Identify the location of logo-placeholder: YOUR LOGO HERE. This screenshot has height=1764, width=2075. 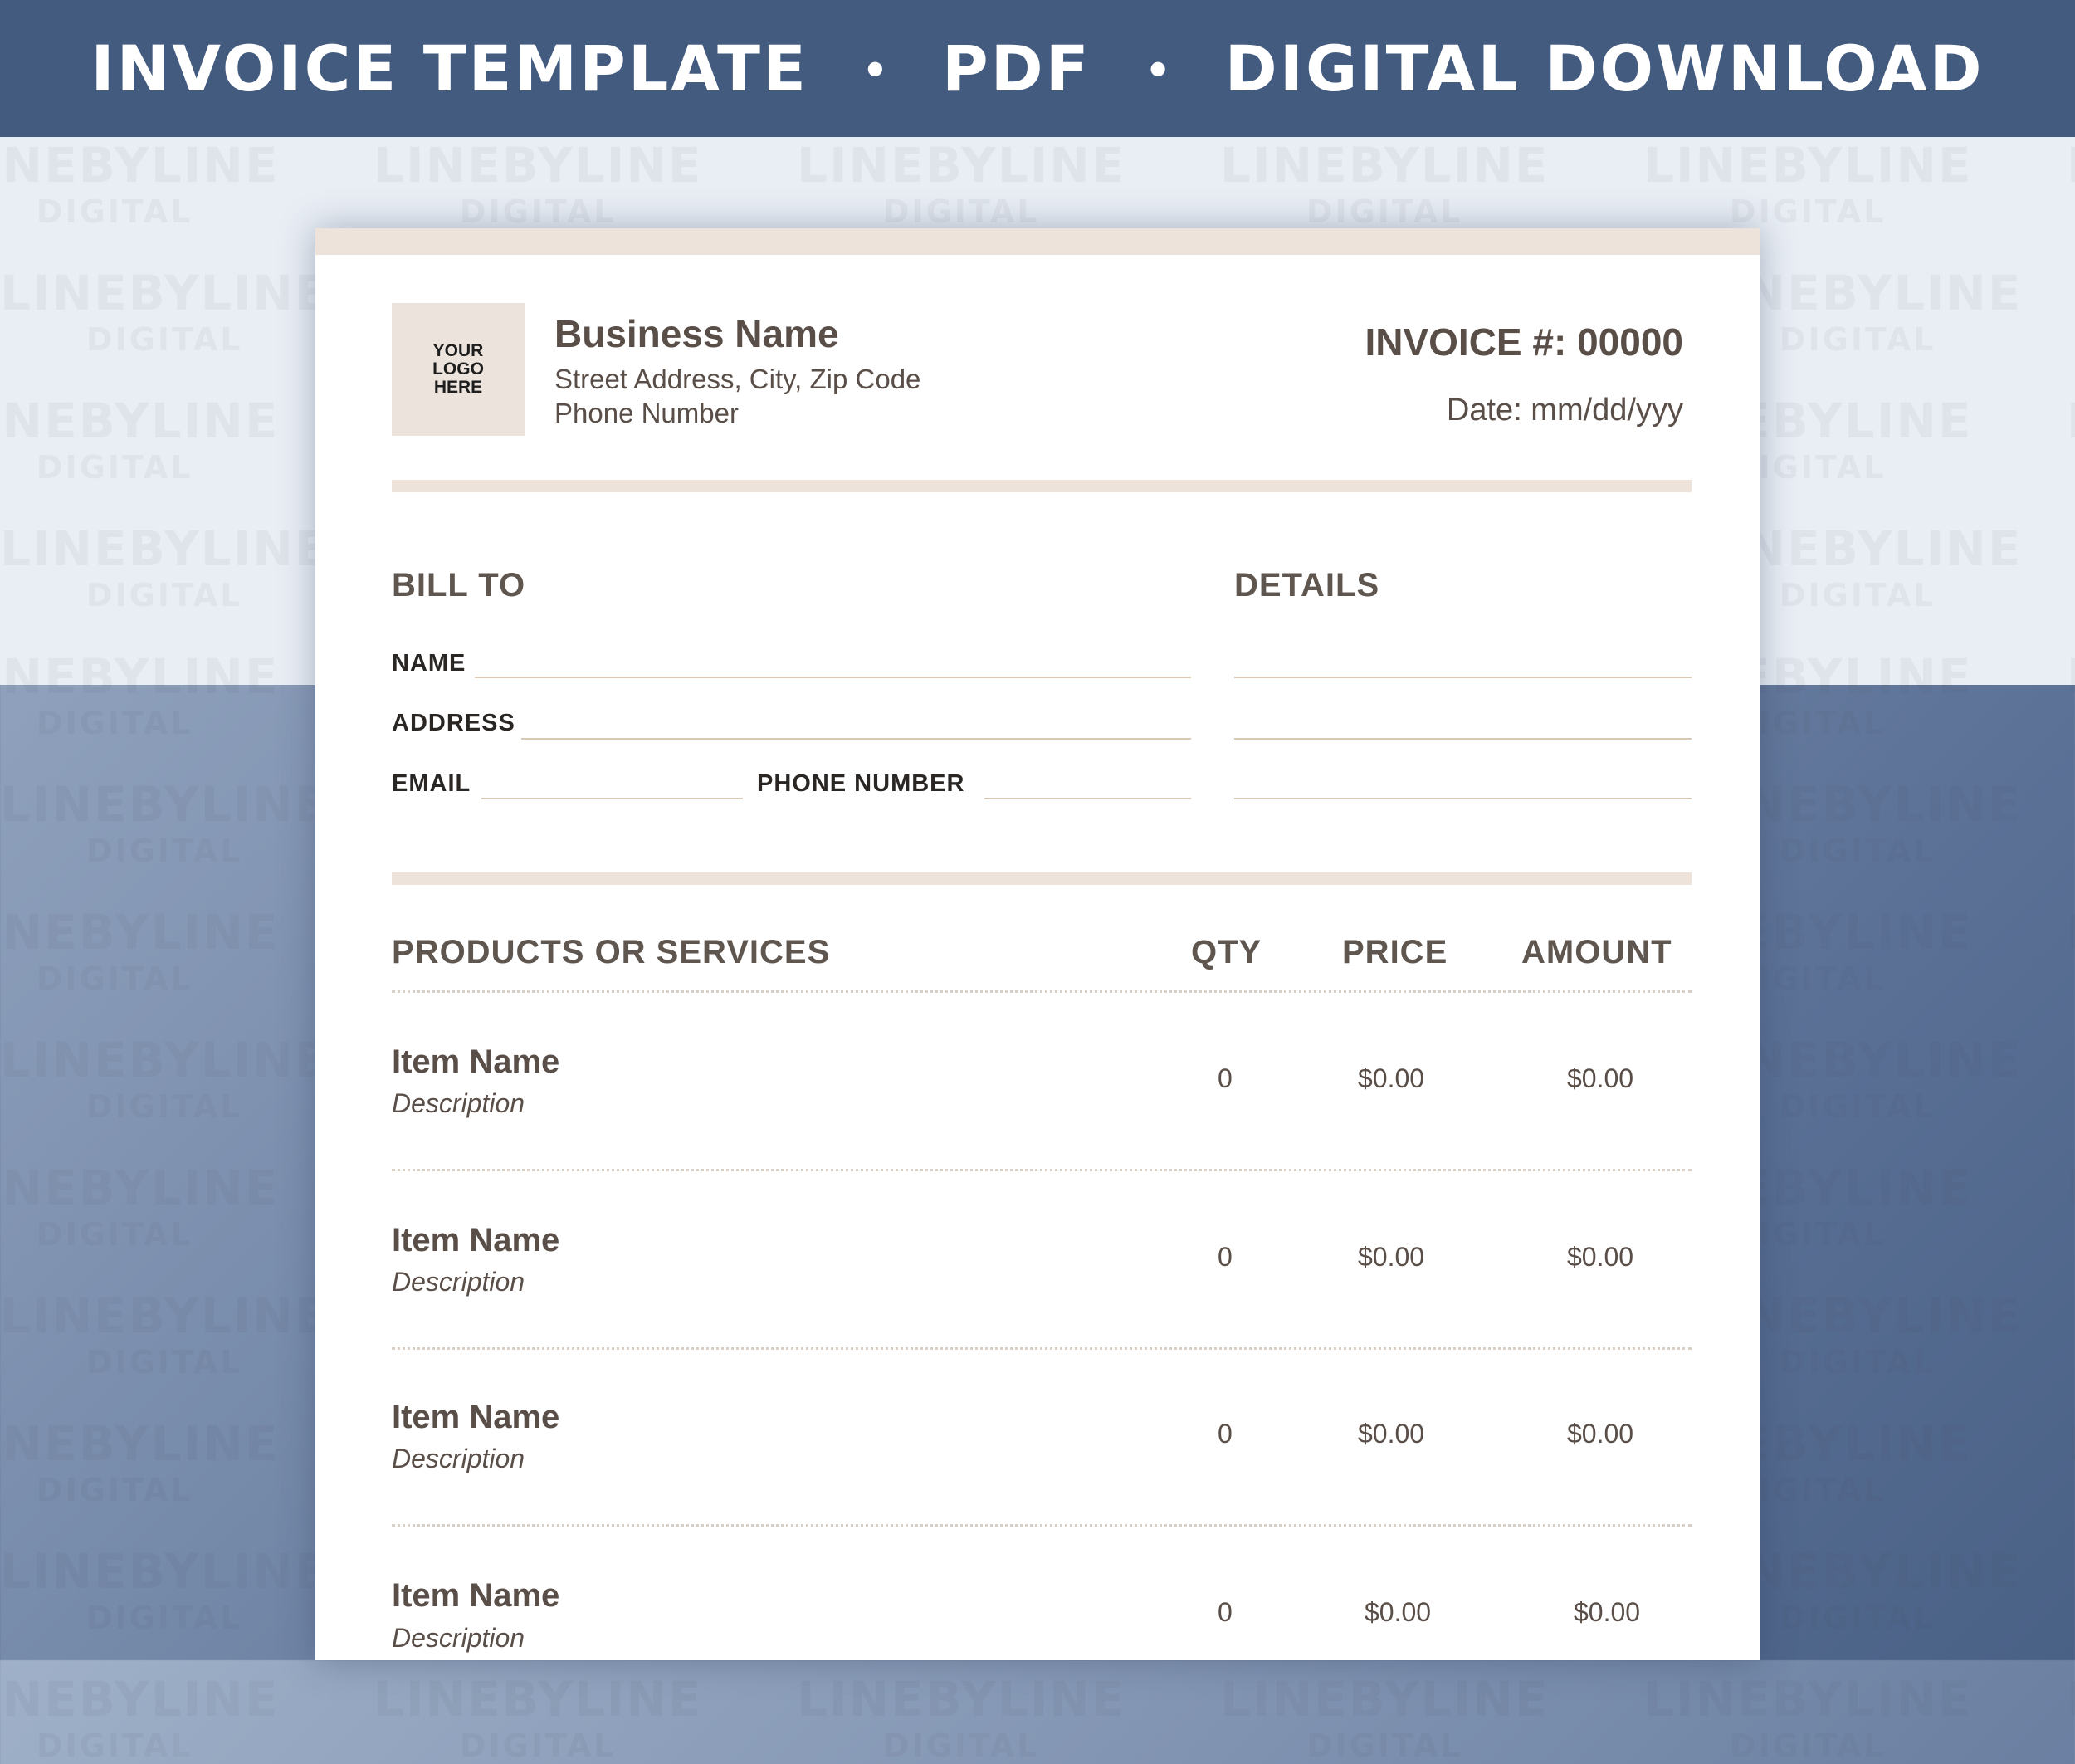
(459, 370).